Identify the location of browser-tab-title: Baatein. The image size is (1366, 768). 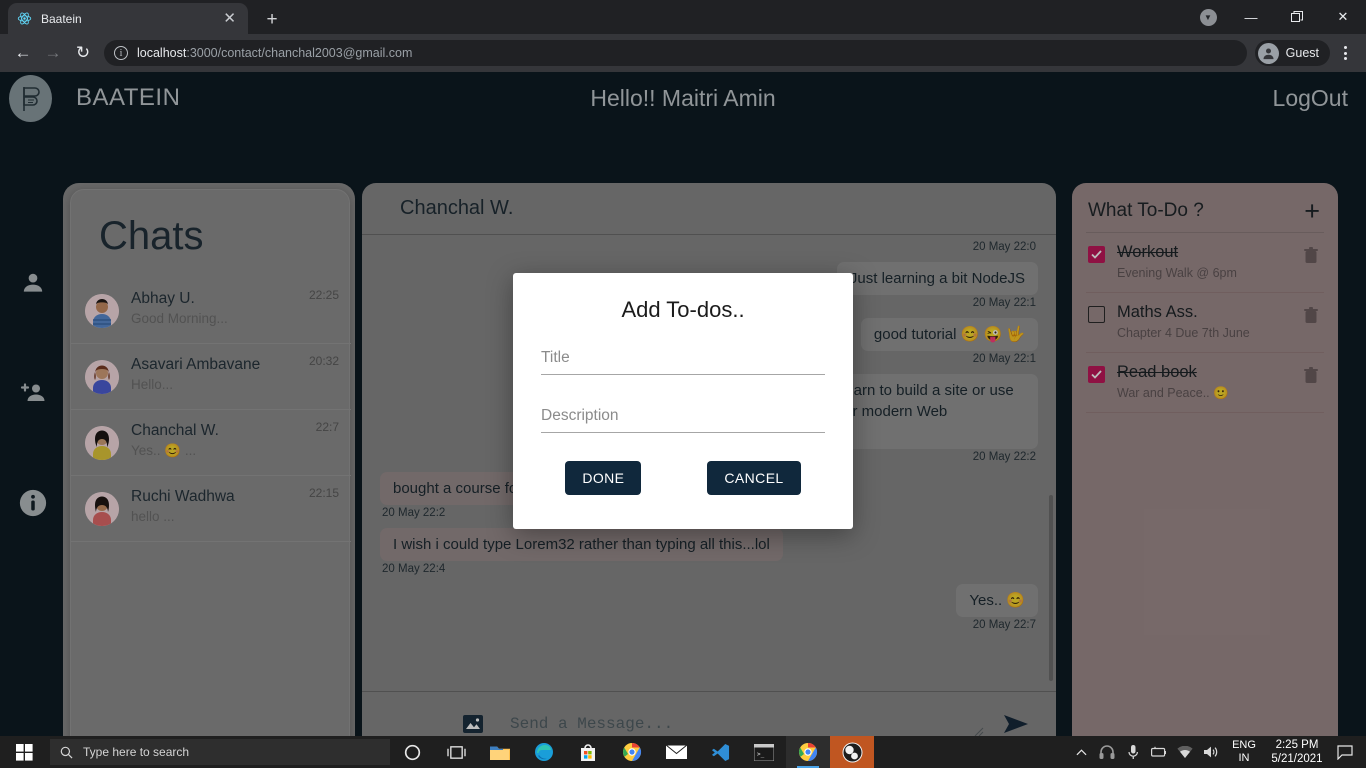
(61, 18).